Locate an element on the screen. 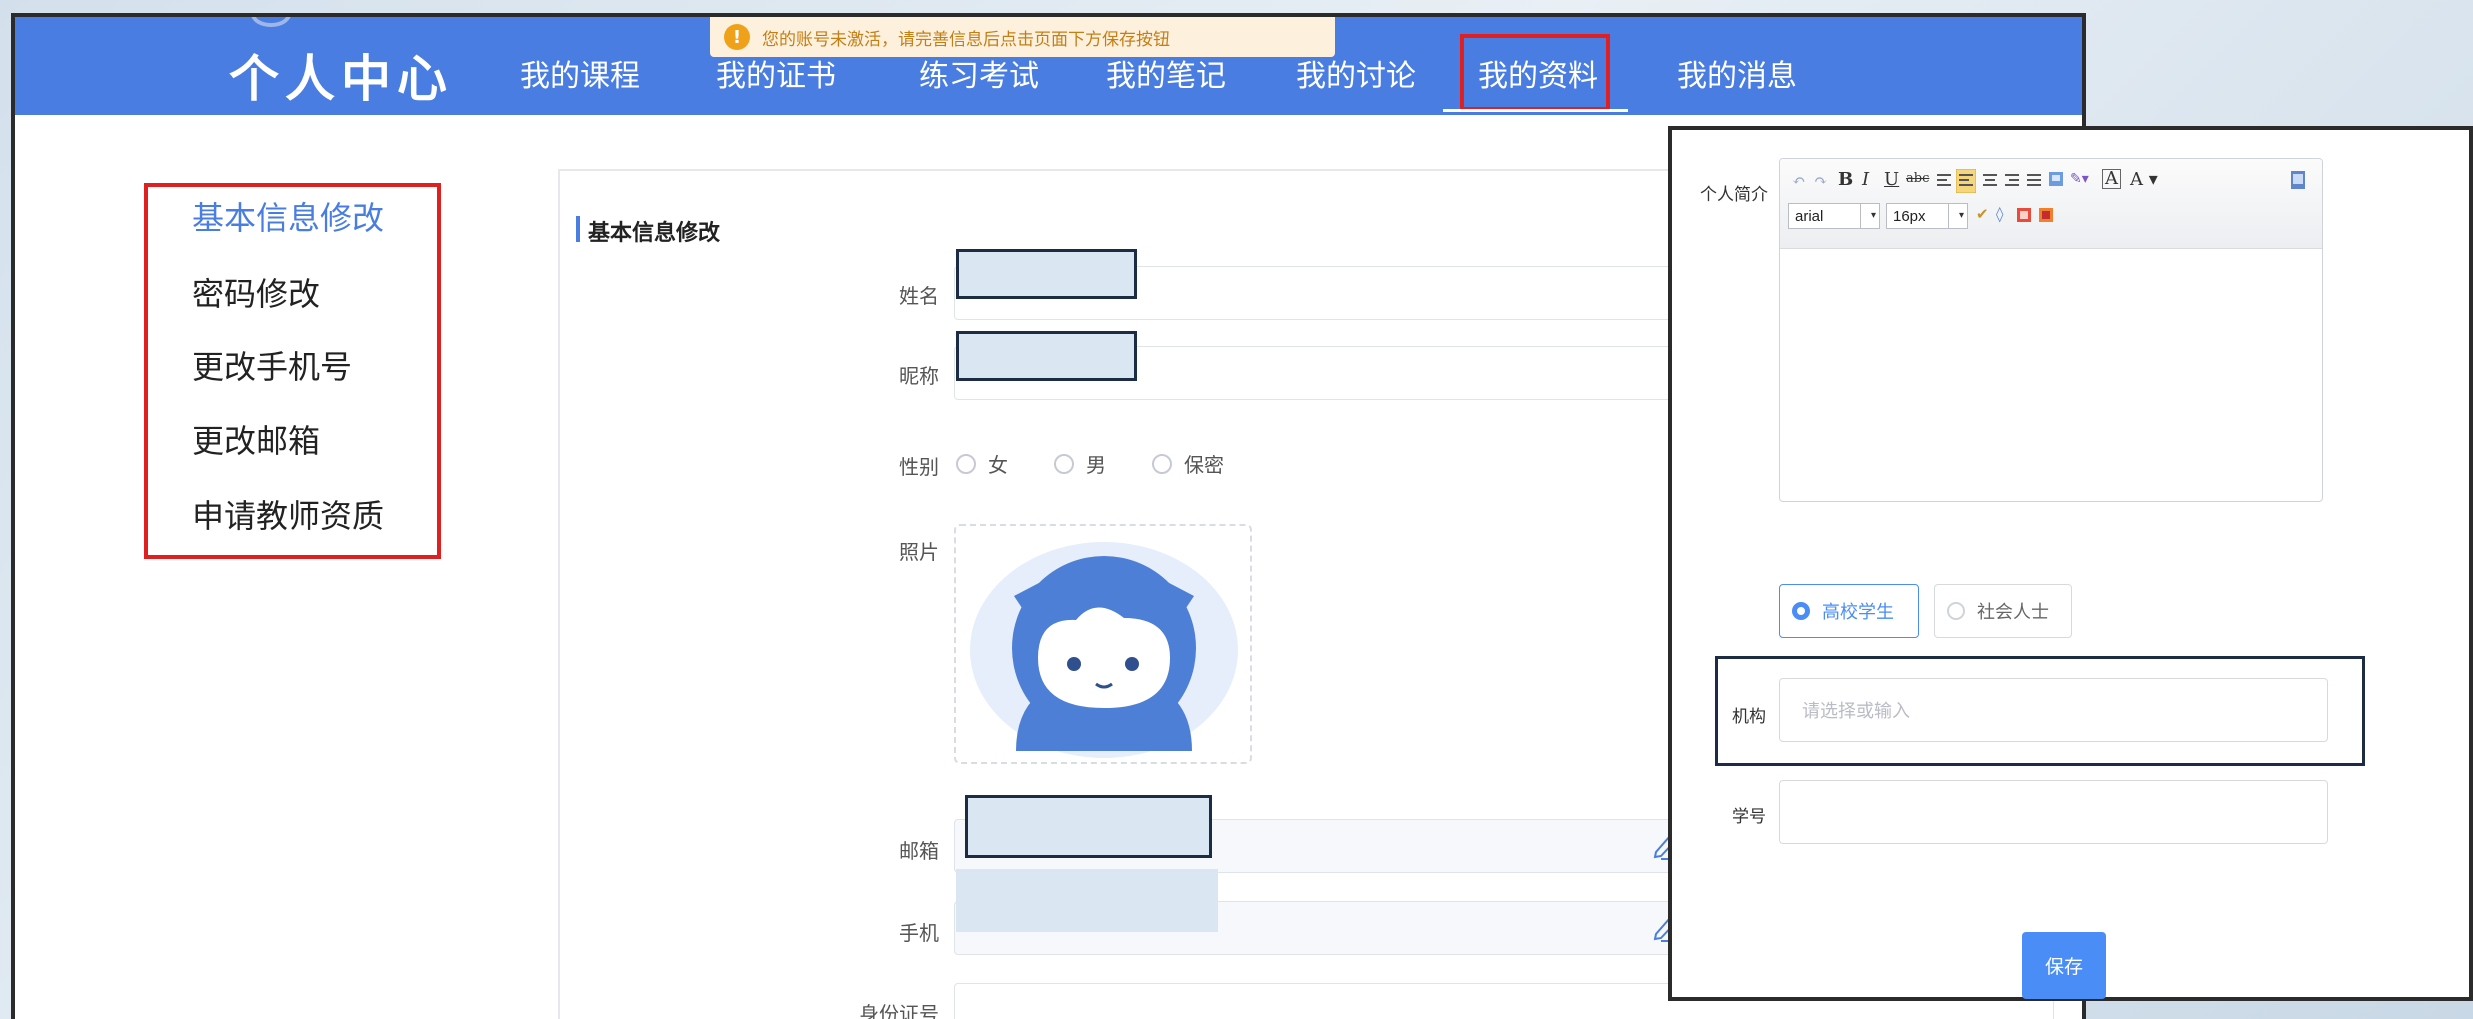 Image resolution: width=2473 pixels, height=1019 pixels. font-family-select: arial ▾ is located at coordinates (1834, 216).